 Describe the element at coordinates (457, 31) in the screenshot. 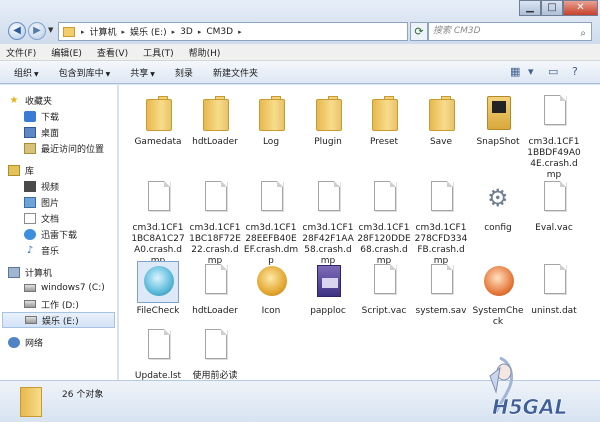

I see `search-placeholder: 搜索 CM3D` at that location.